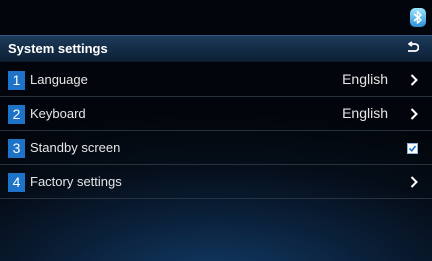 Image resolution: width=432 pixels, height=261 pixels. Describe the element at coordinates (216, 80) in the screenshot. I see `list-item-language: 1 Language English` at that location.